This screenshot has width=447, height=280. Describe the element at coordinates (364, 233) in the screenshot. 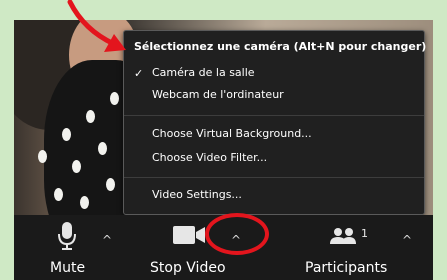

I see `participants-count: 1` at that location.